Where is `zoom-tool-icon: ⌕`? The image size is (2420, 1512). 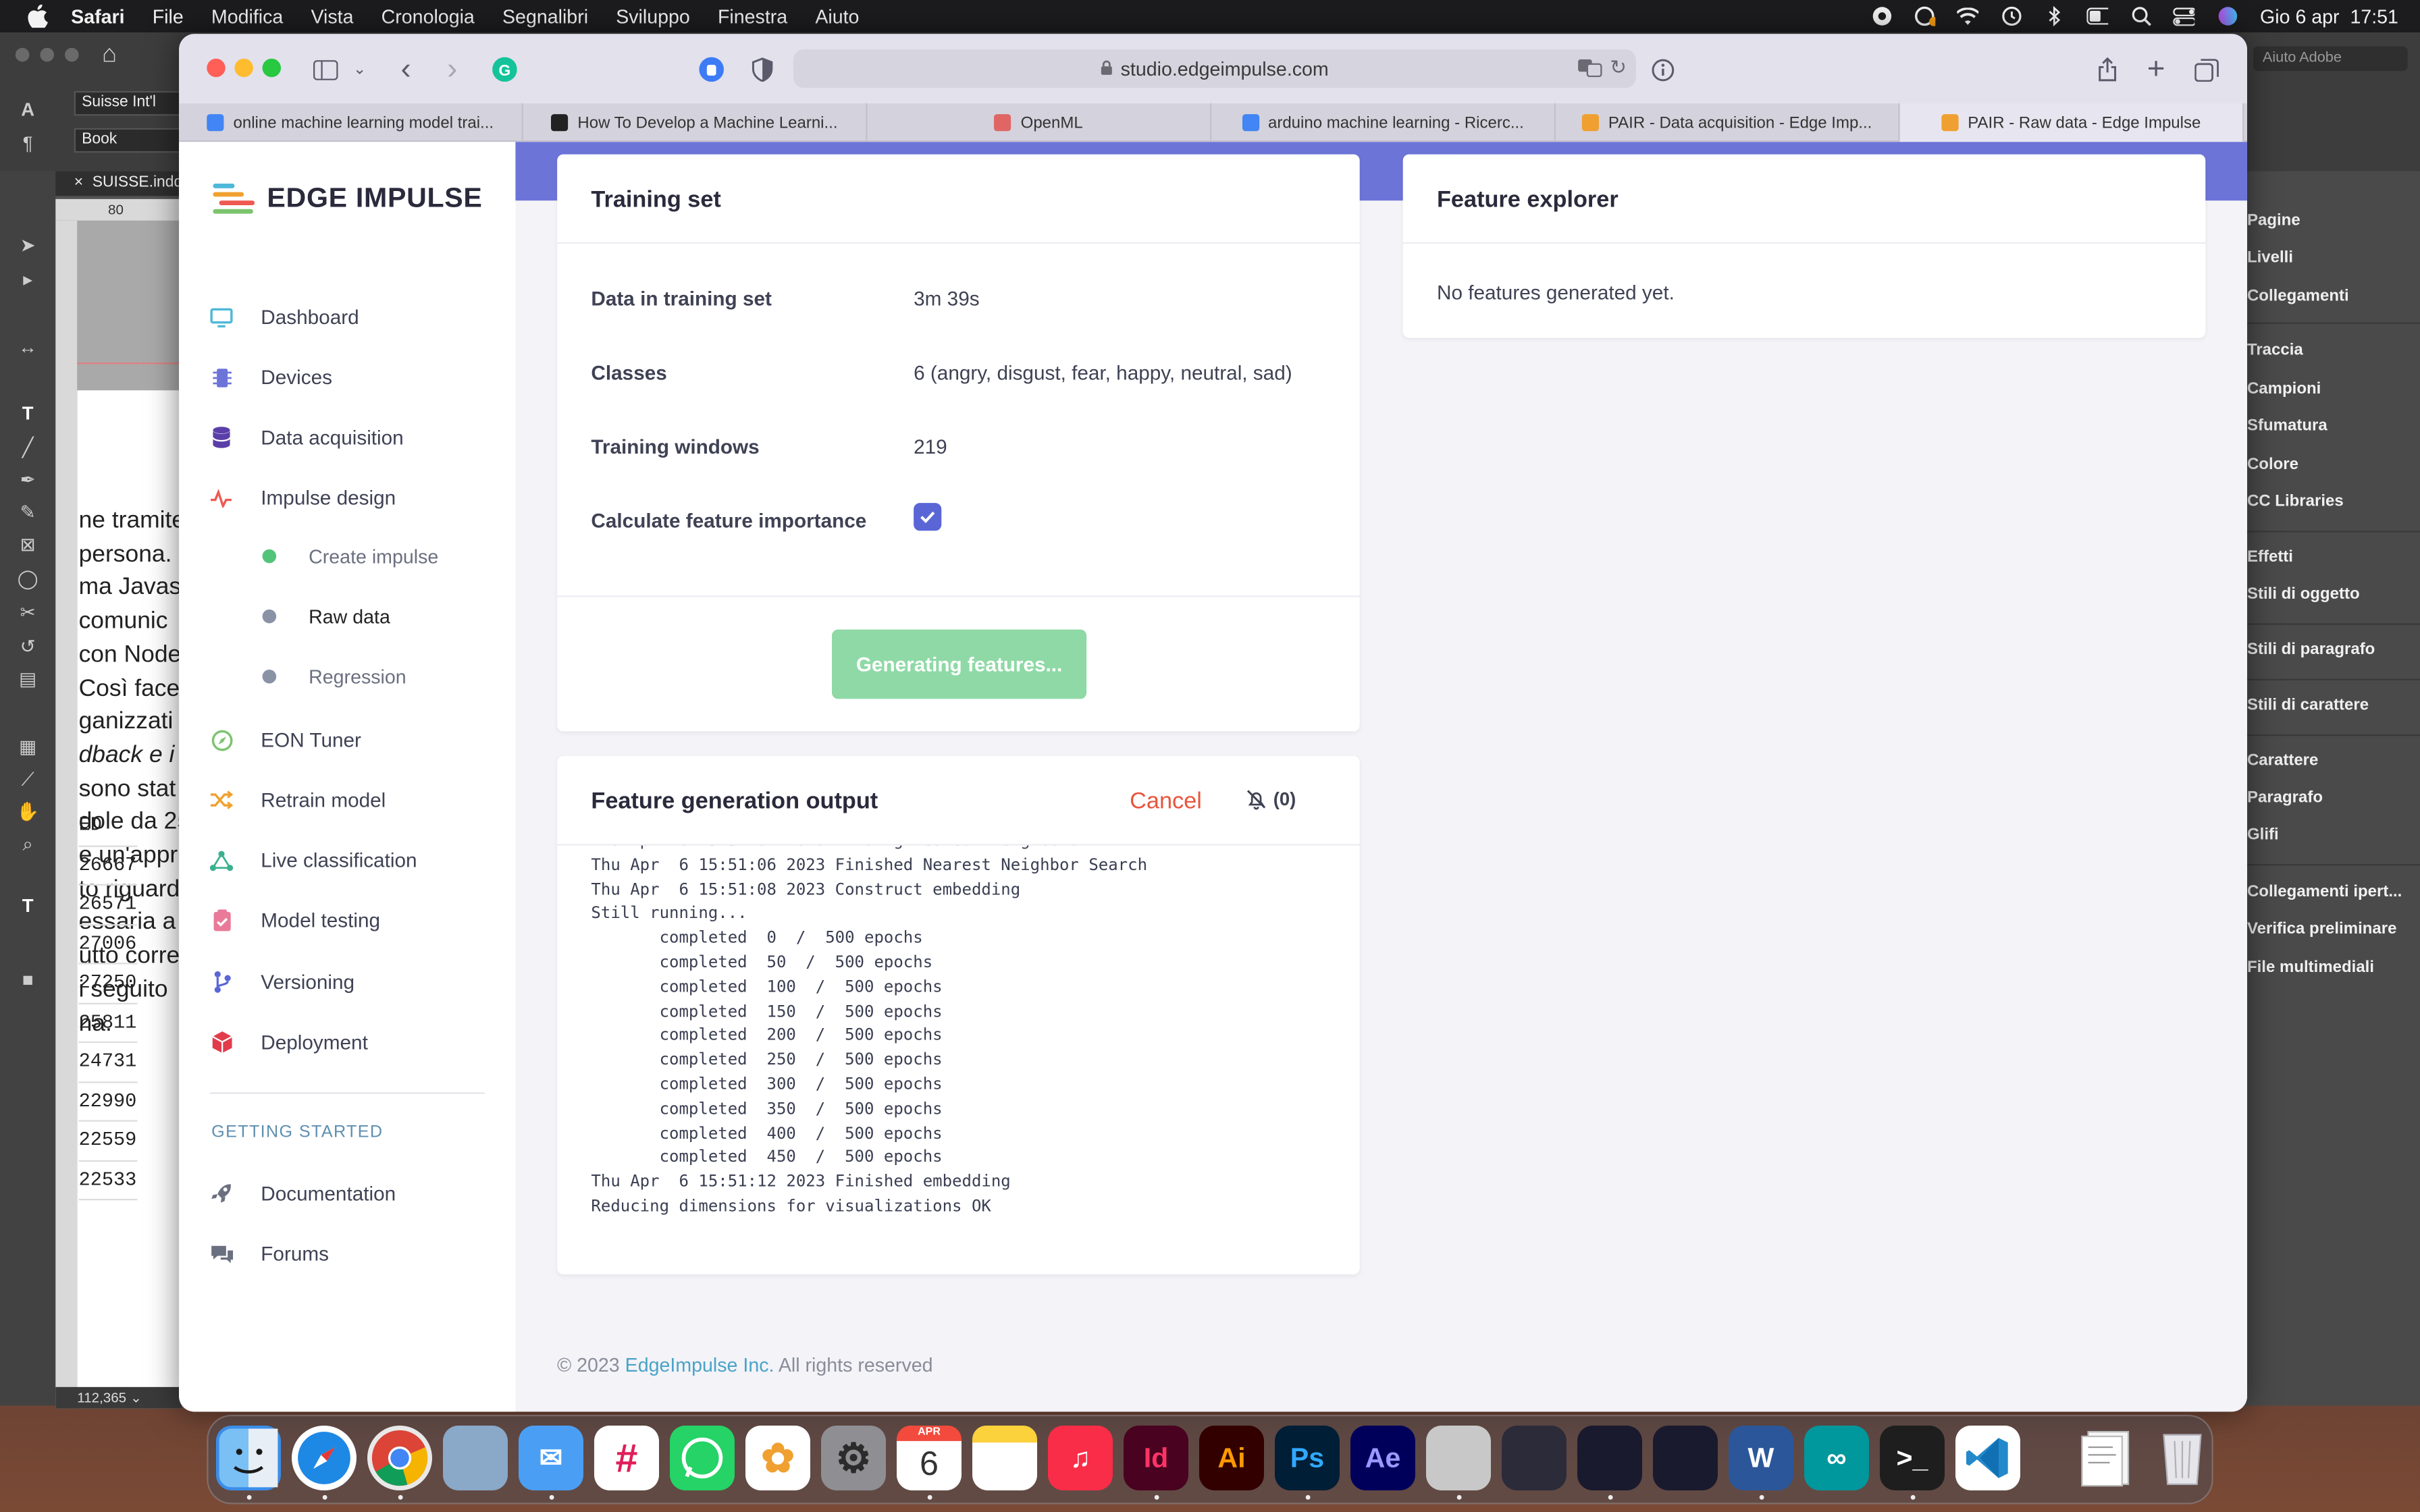
zoom-tool-icon: ⌕ is located at coordinates (28, 844).